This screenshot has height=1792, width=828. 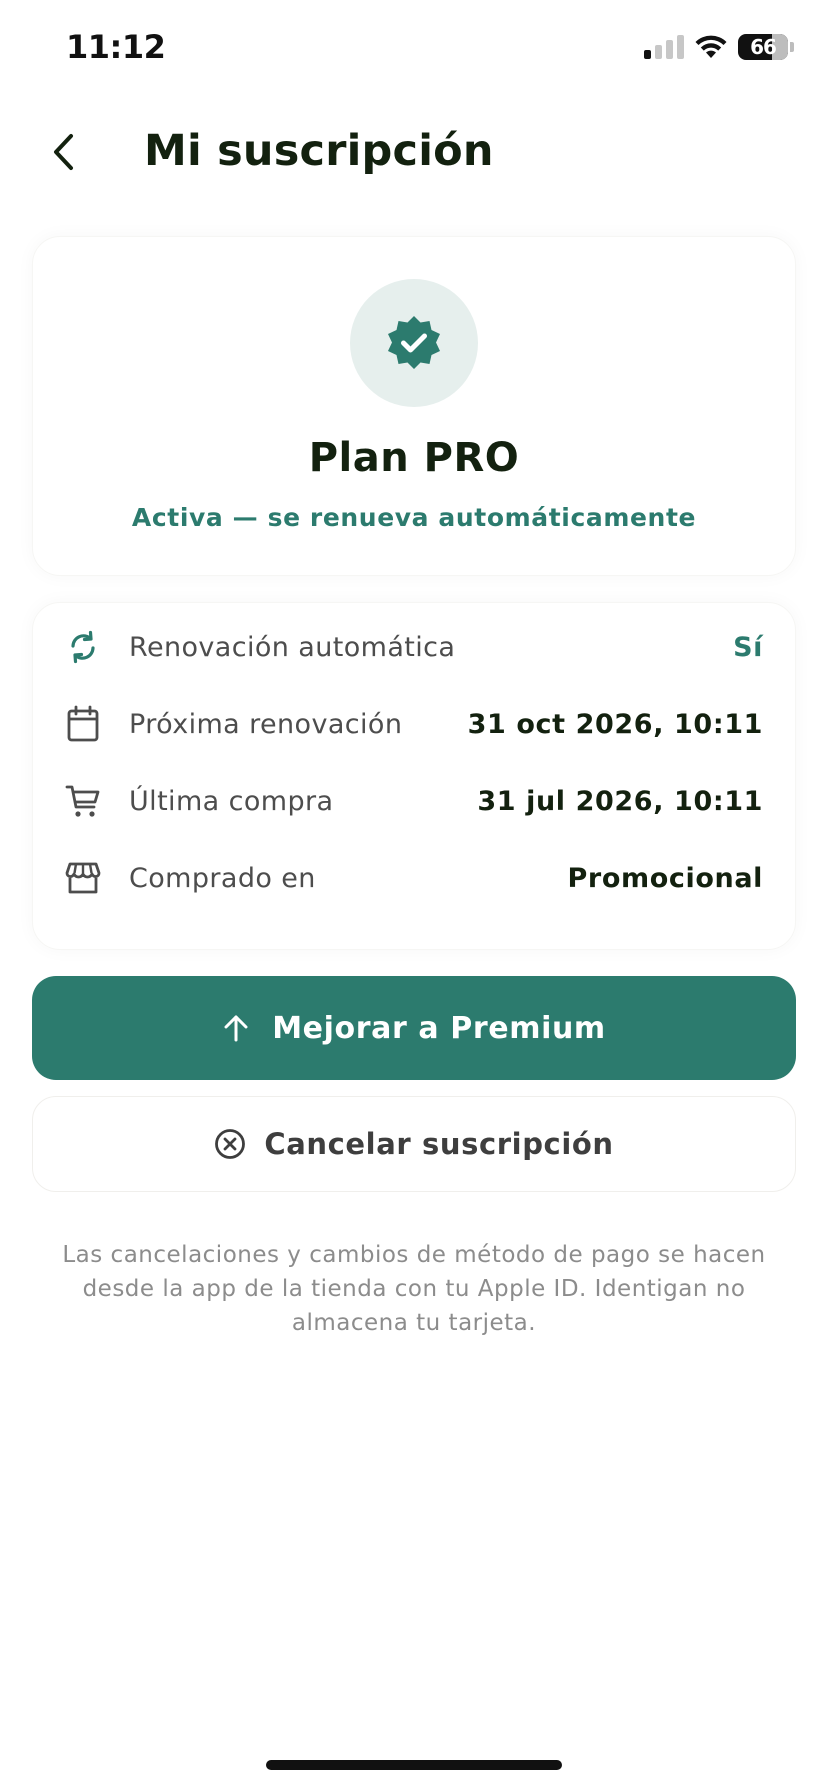 I want to click on plan-badge, so click(x=414, y=343).